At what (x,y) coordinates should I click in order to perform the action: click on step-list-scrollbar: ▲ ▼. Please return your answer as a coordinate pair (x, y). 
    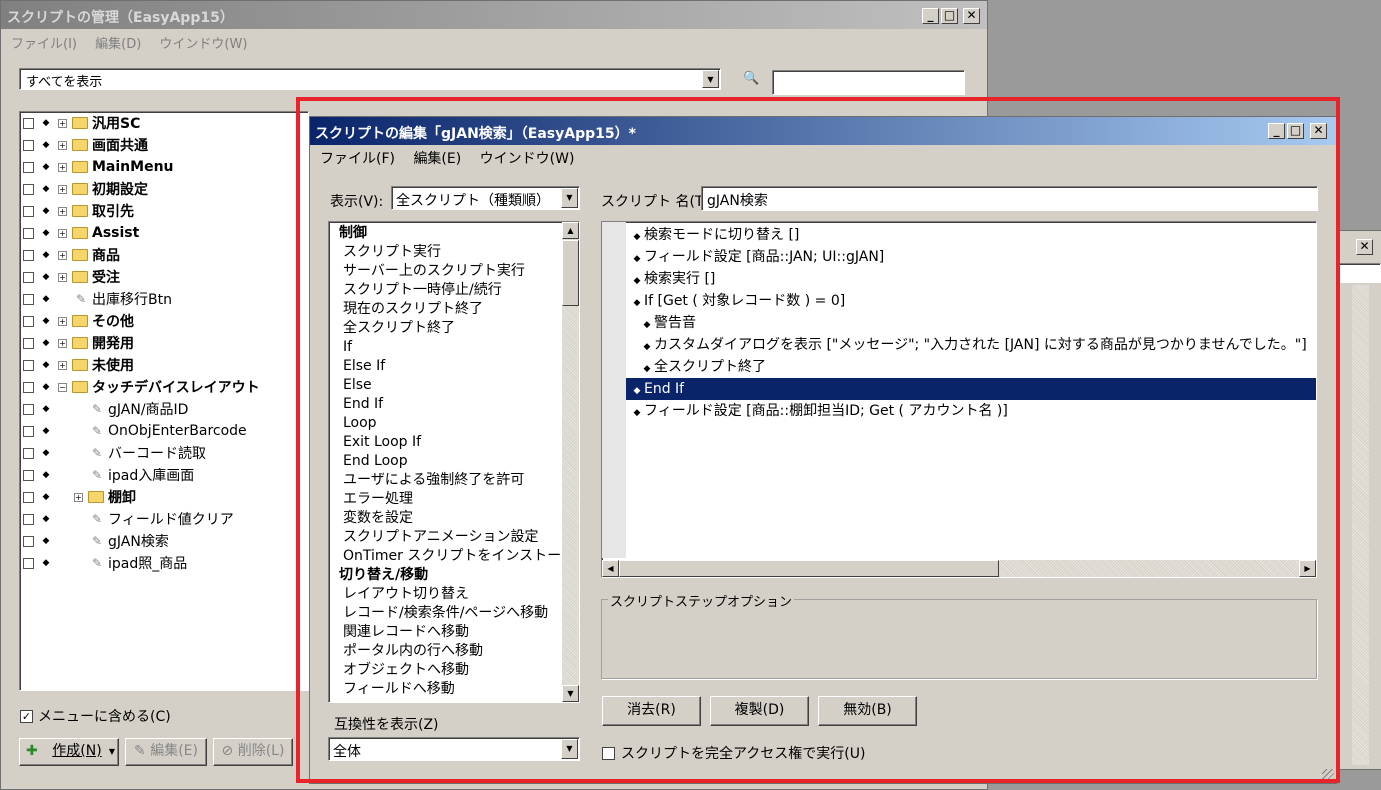
    Looking at the image, I should click on (570, 462).